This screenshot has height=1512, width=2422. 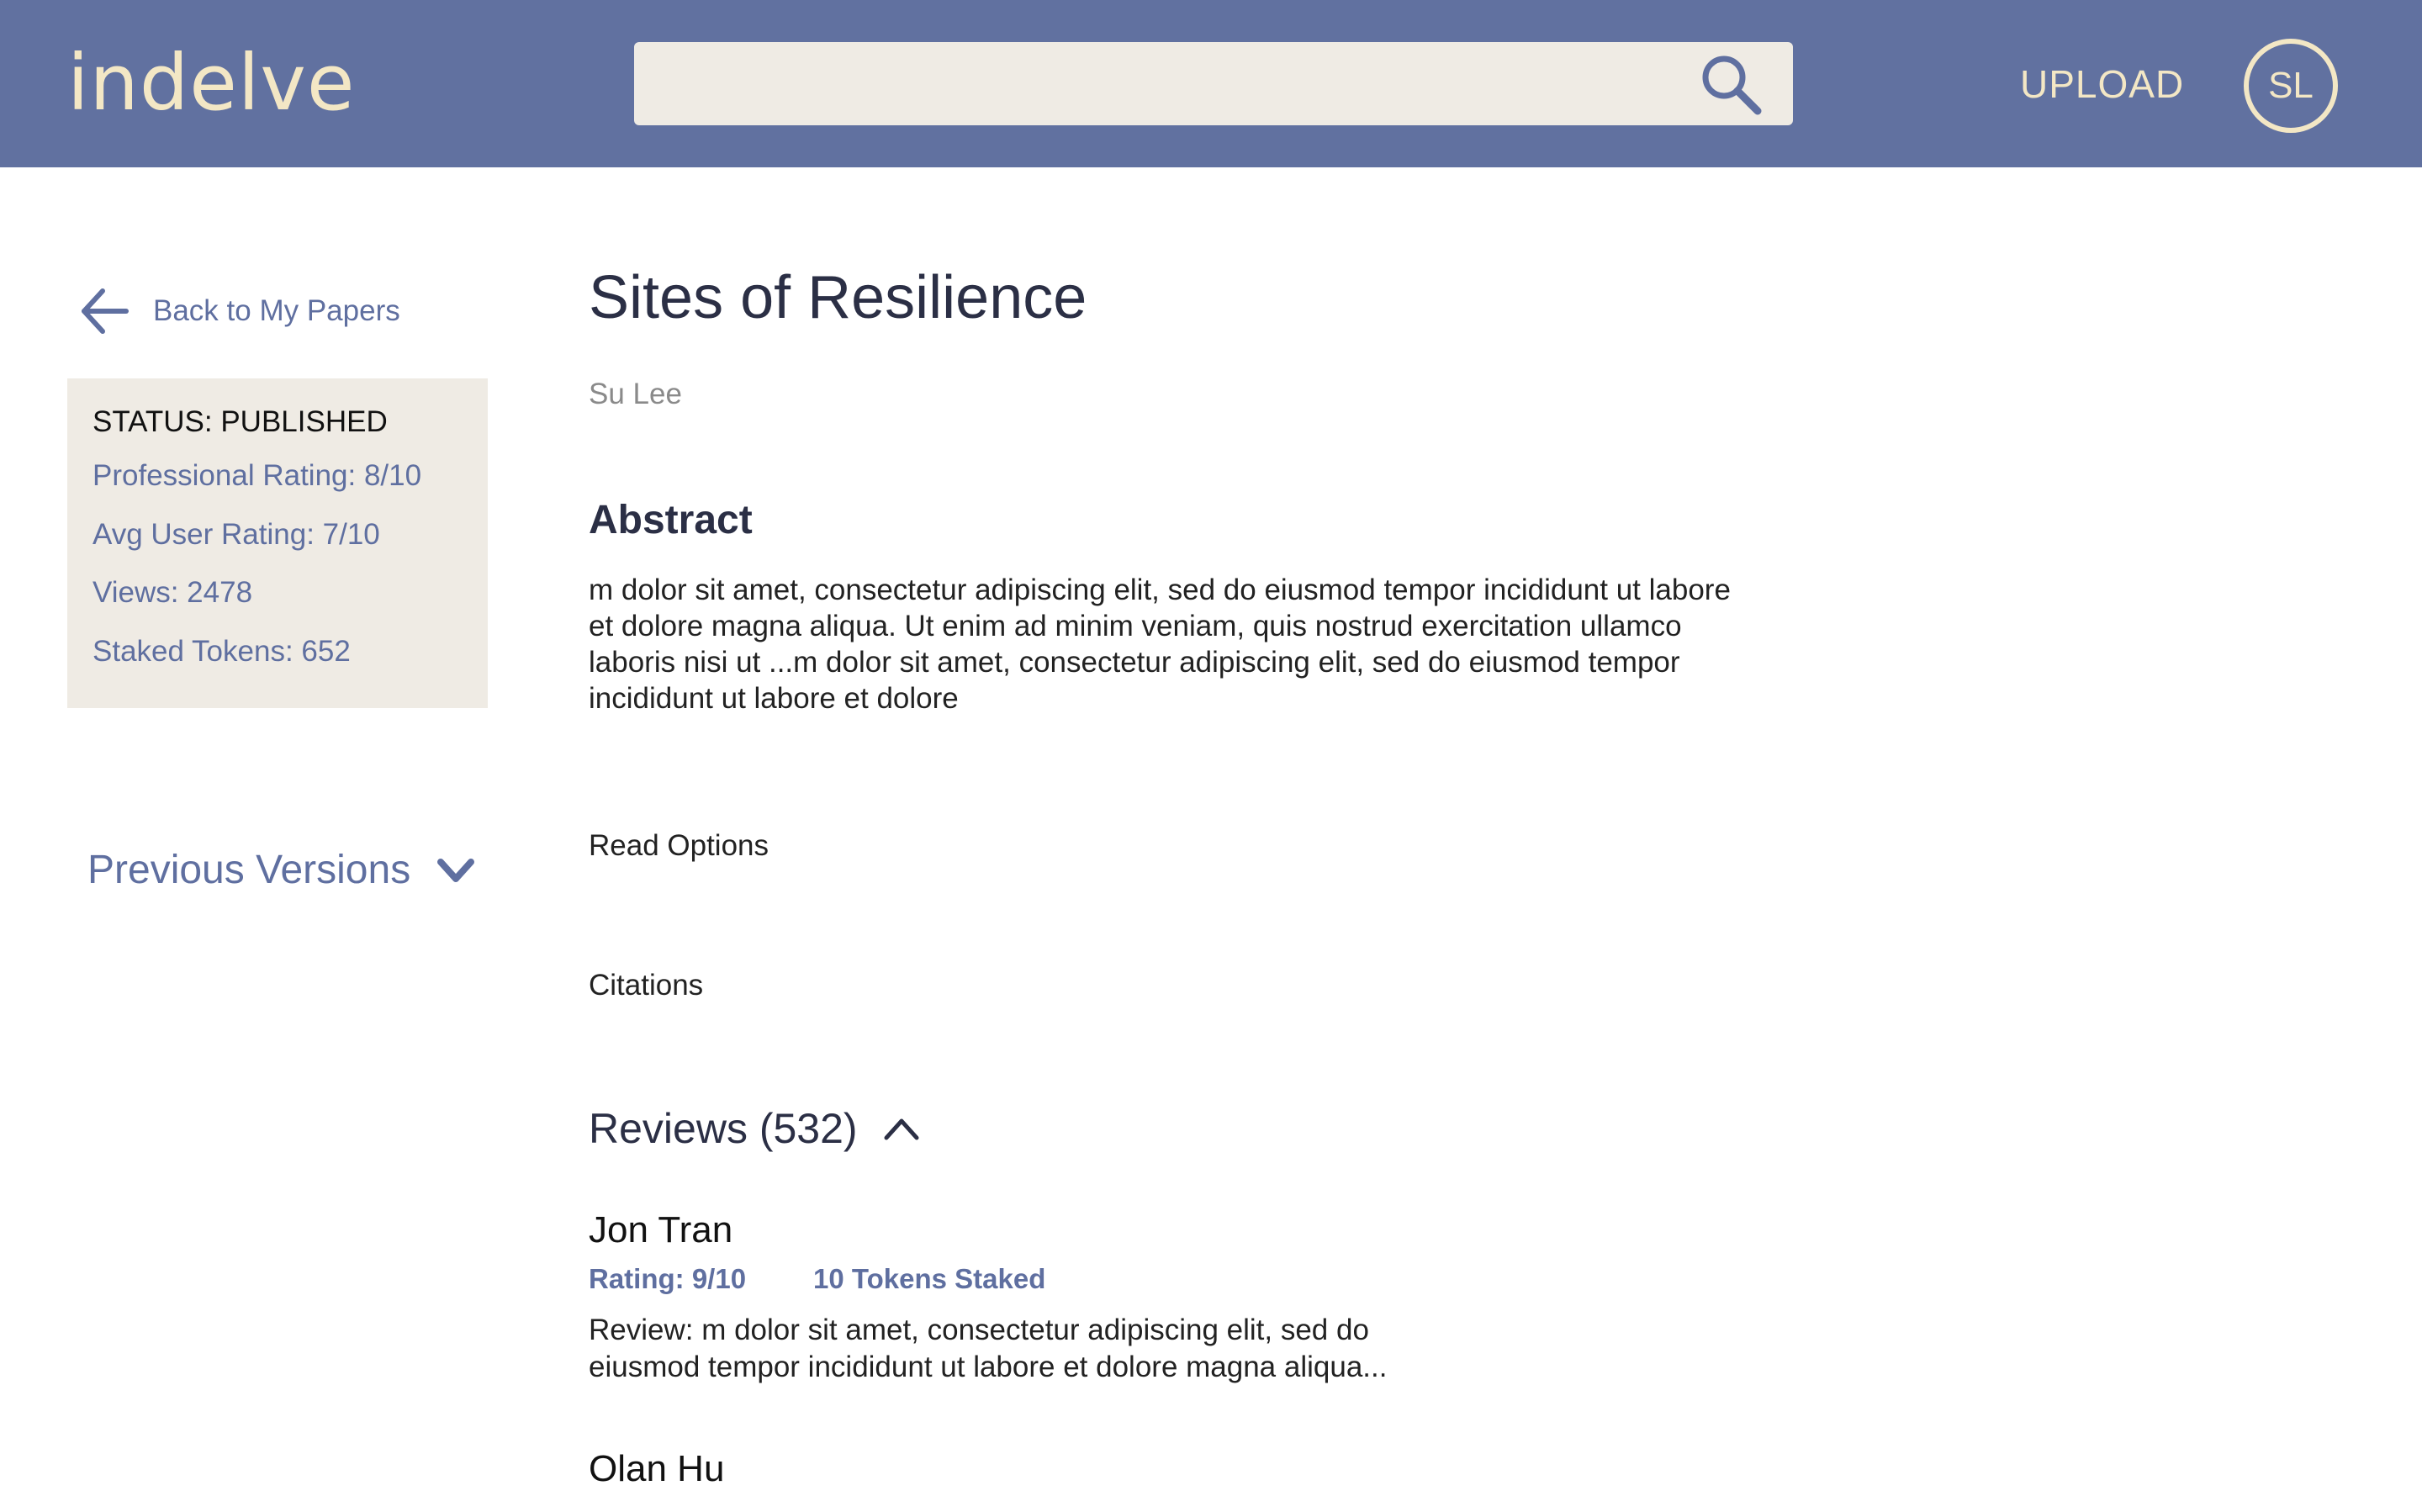 What do you see at coordinates (635, 394) in the screenshot?
I see `author-name: Su Lee` at bounding box center [635, 394].